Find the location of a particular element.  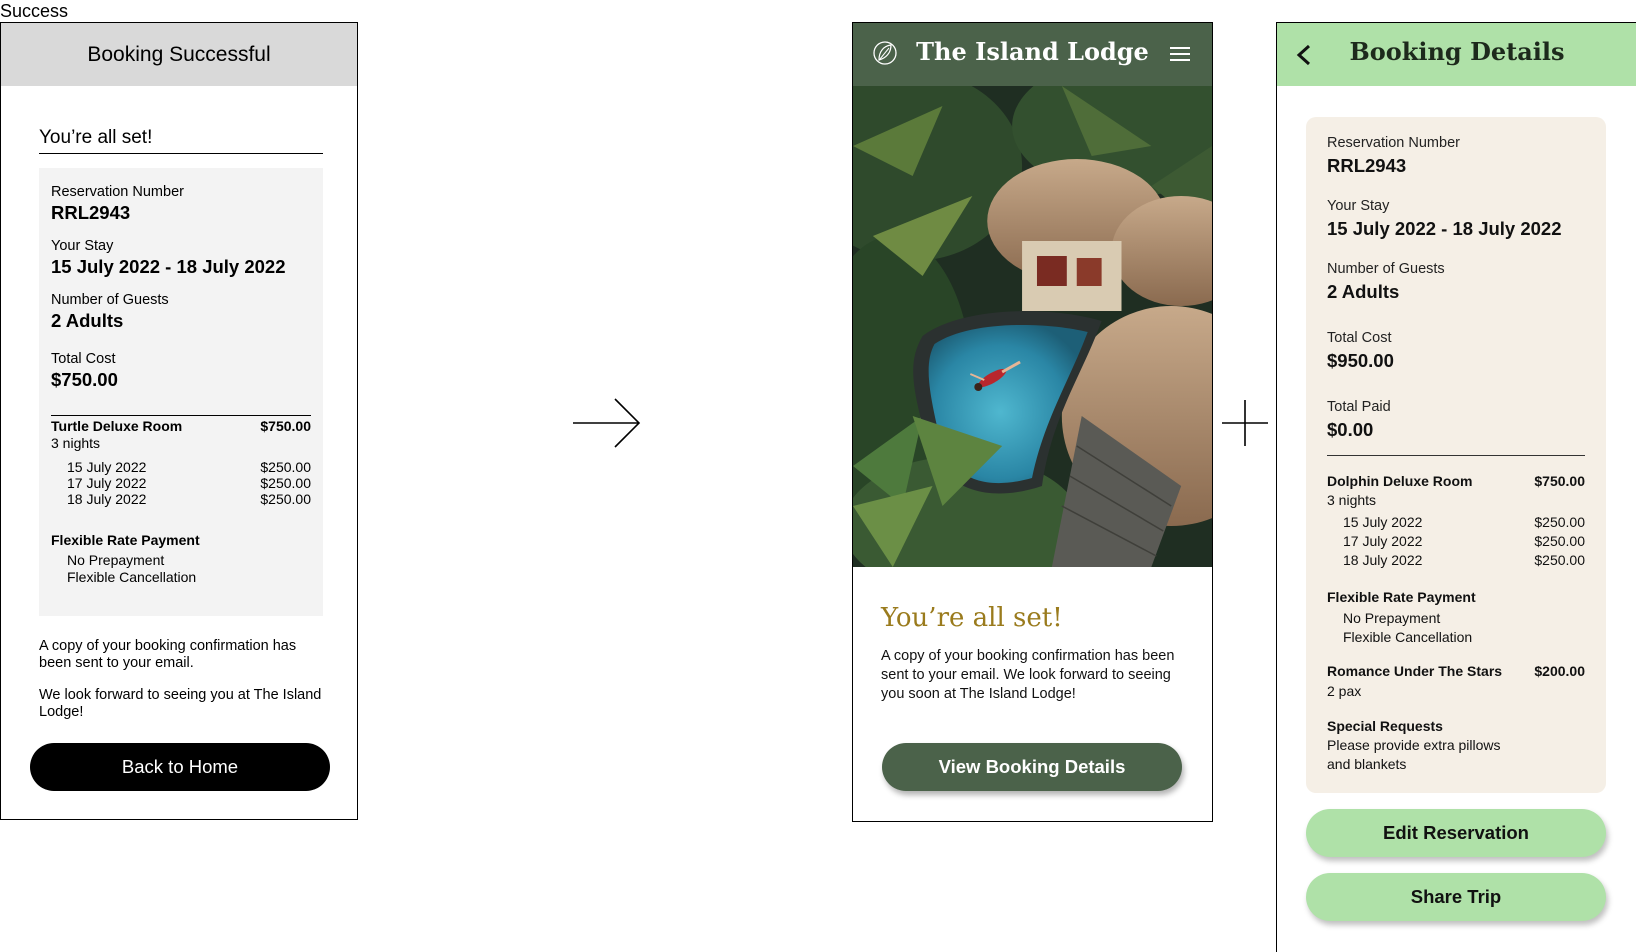

back-to-home-button: Back to Home is located at coordinates (180, 767).